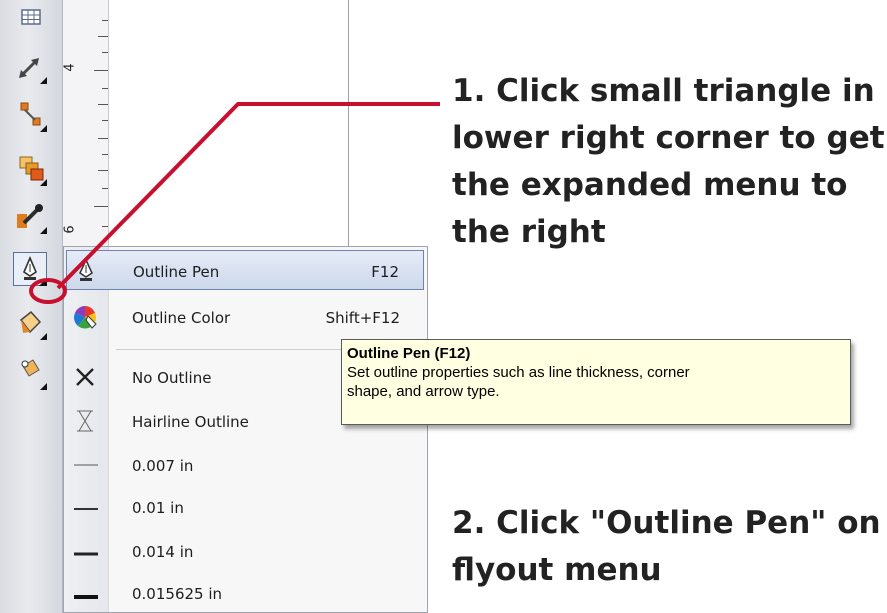 The width and height of the screenshot is (887, 613). What do you see at coordinates (650, 185) in the screenshot?
I see `annotation-line: the expanded menu to` at bounding box center [650, 185].